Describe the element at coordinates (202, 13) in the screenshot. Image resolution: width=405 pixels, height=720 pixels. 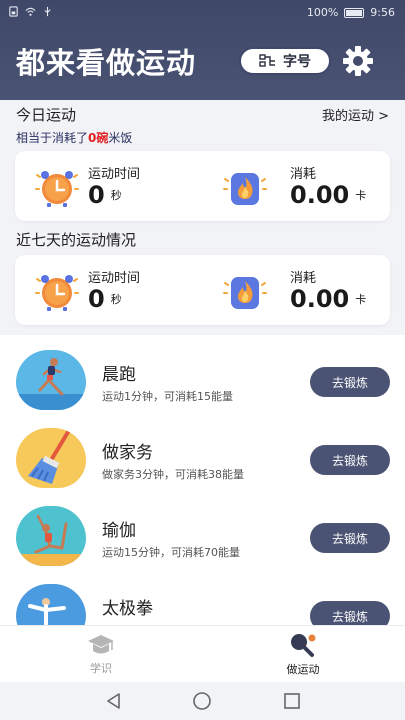
I see `status-bar: 100% 9:56` at that location.